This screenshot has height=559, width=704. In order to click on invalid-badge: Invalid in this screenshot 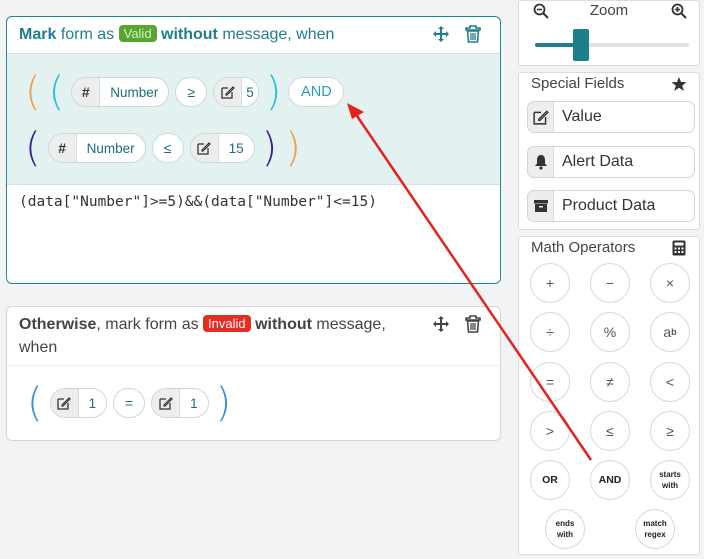, I will do `click(227, 323)`.